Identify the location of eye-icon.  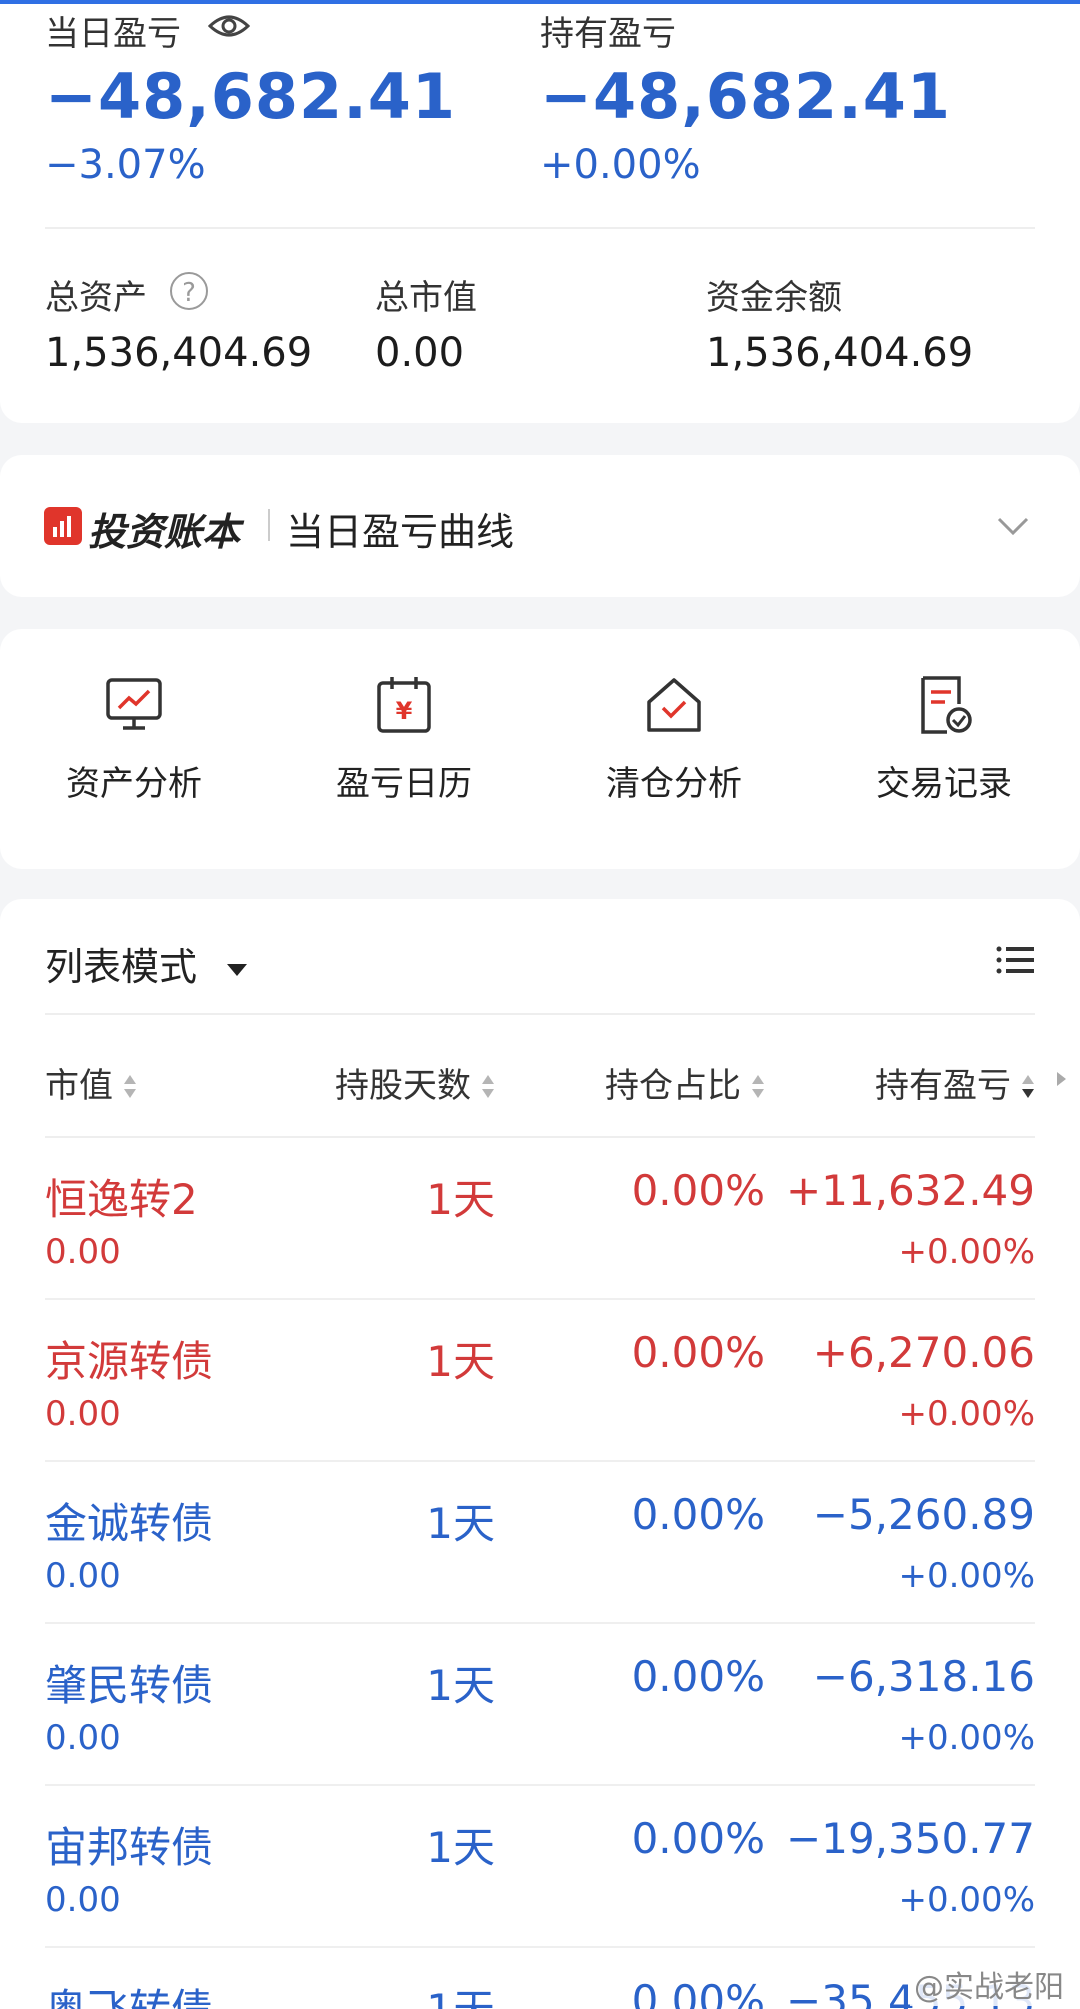
(229, 28).